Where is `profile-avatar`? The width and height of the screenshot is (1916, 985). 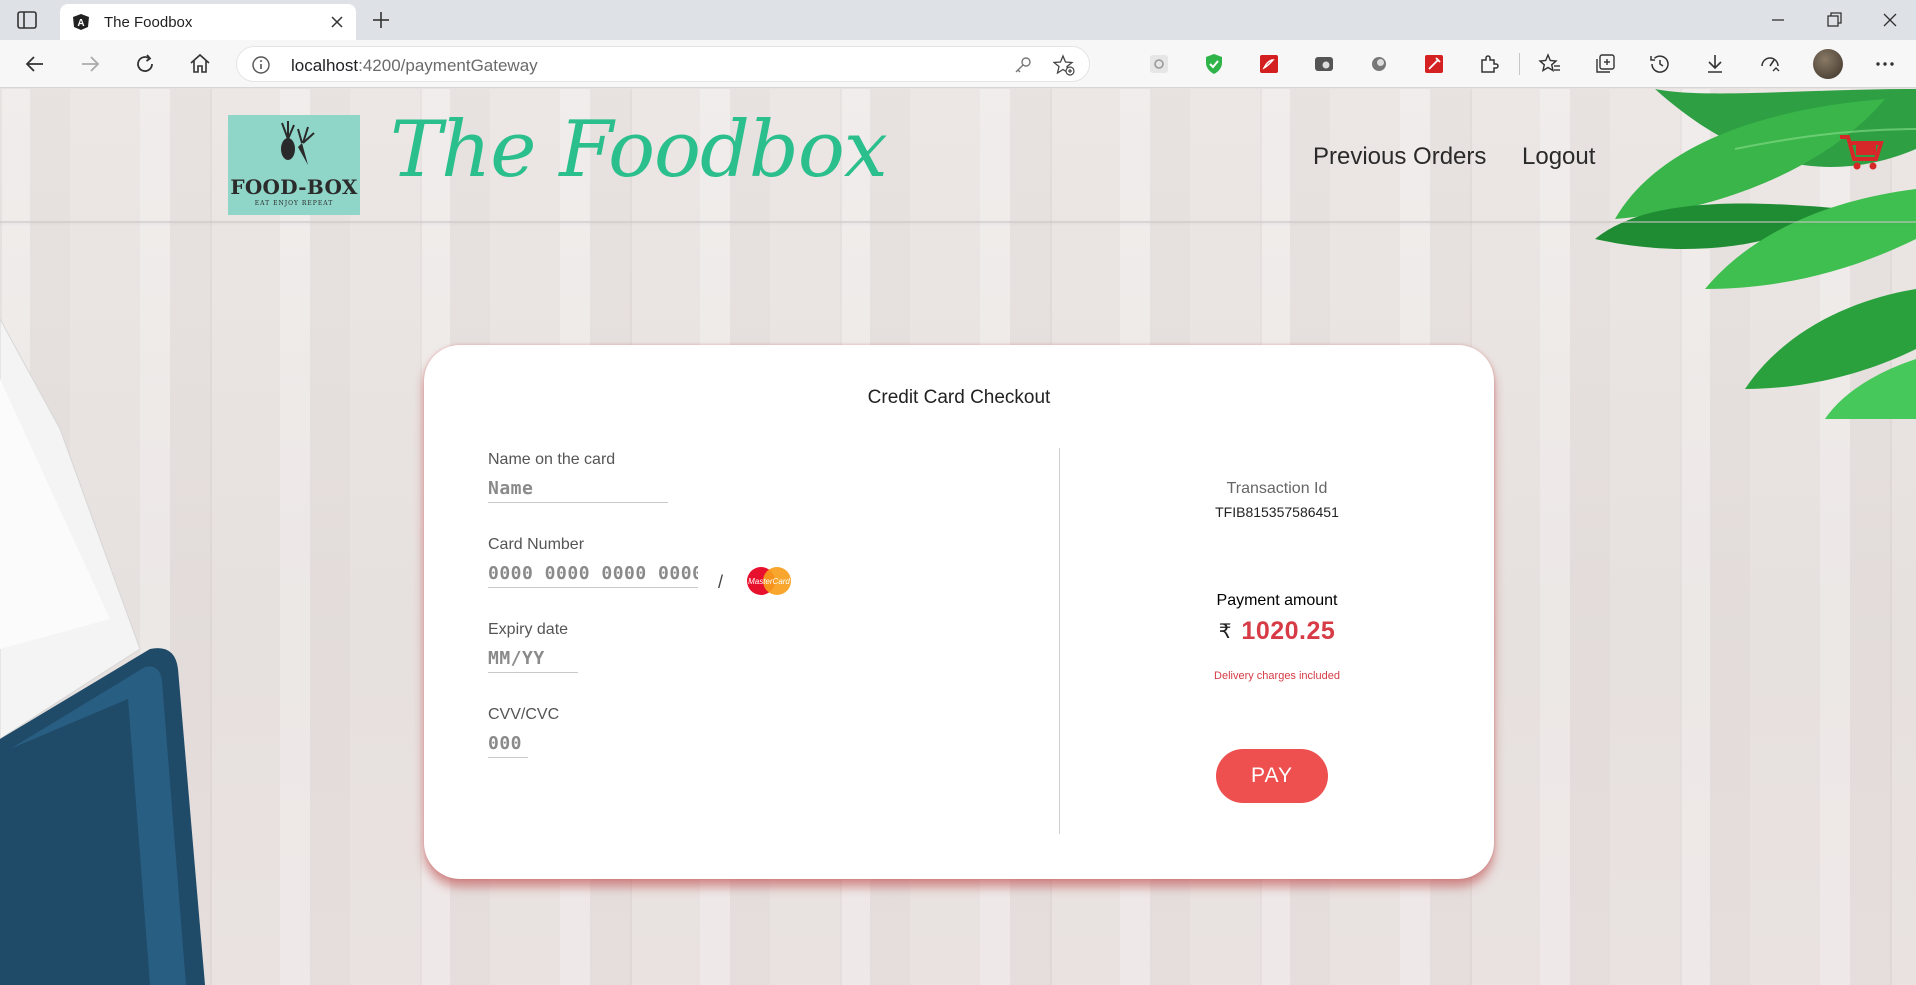
profile-avatar is located at coordinates (1828, 64).